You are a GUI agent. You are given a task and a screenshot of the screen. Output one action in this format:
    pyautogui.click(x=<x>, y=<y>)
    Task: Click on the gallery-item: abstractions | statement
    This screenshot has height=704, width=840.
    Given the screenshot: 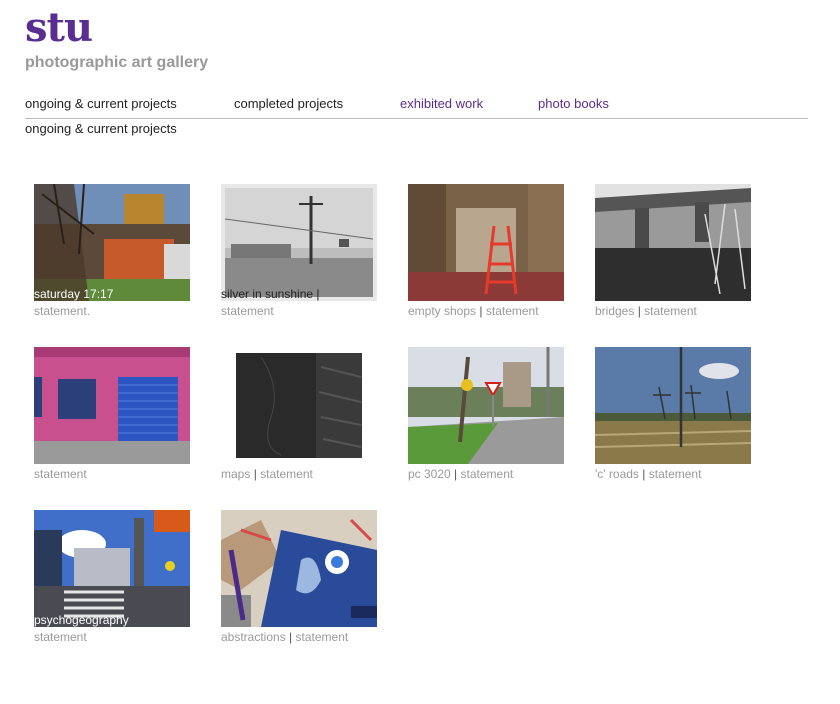 What is the action you would take?
    pyautogui.click(x=306, y=577)
    